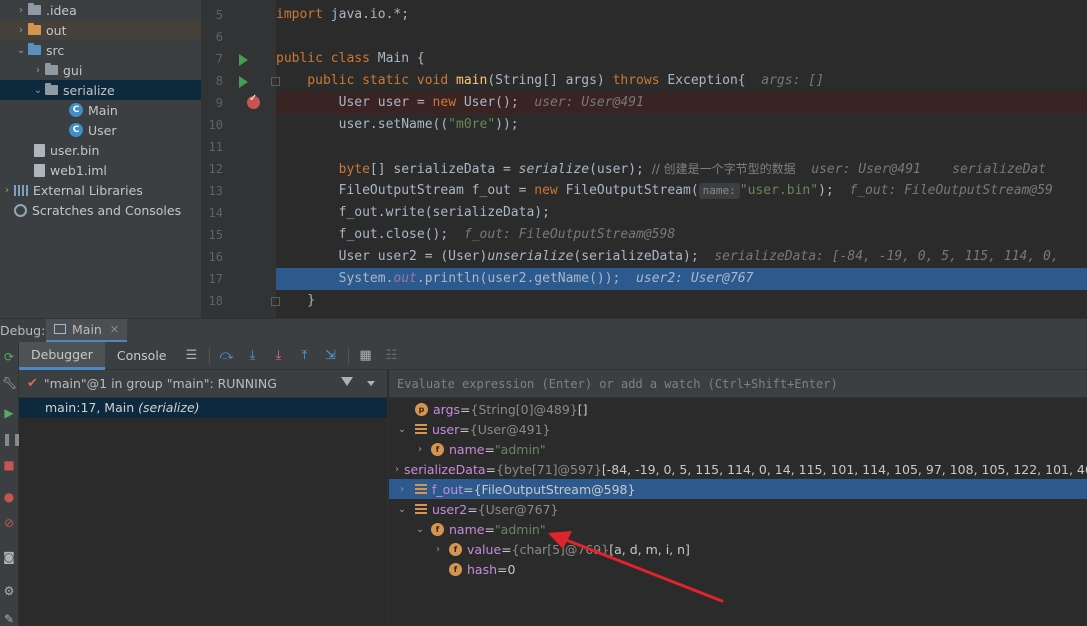  Describe the element at coordinates (738, 429) in the screenshot. I see `variable-row-user: ⌄ user = {User@491}` at that location.